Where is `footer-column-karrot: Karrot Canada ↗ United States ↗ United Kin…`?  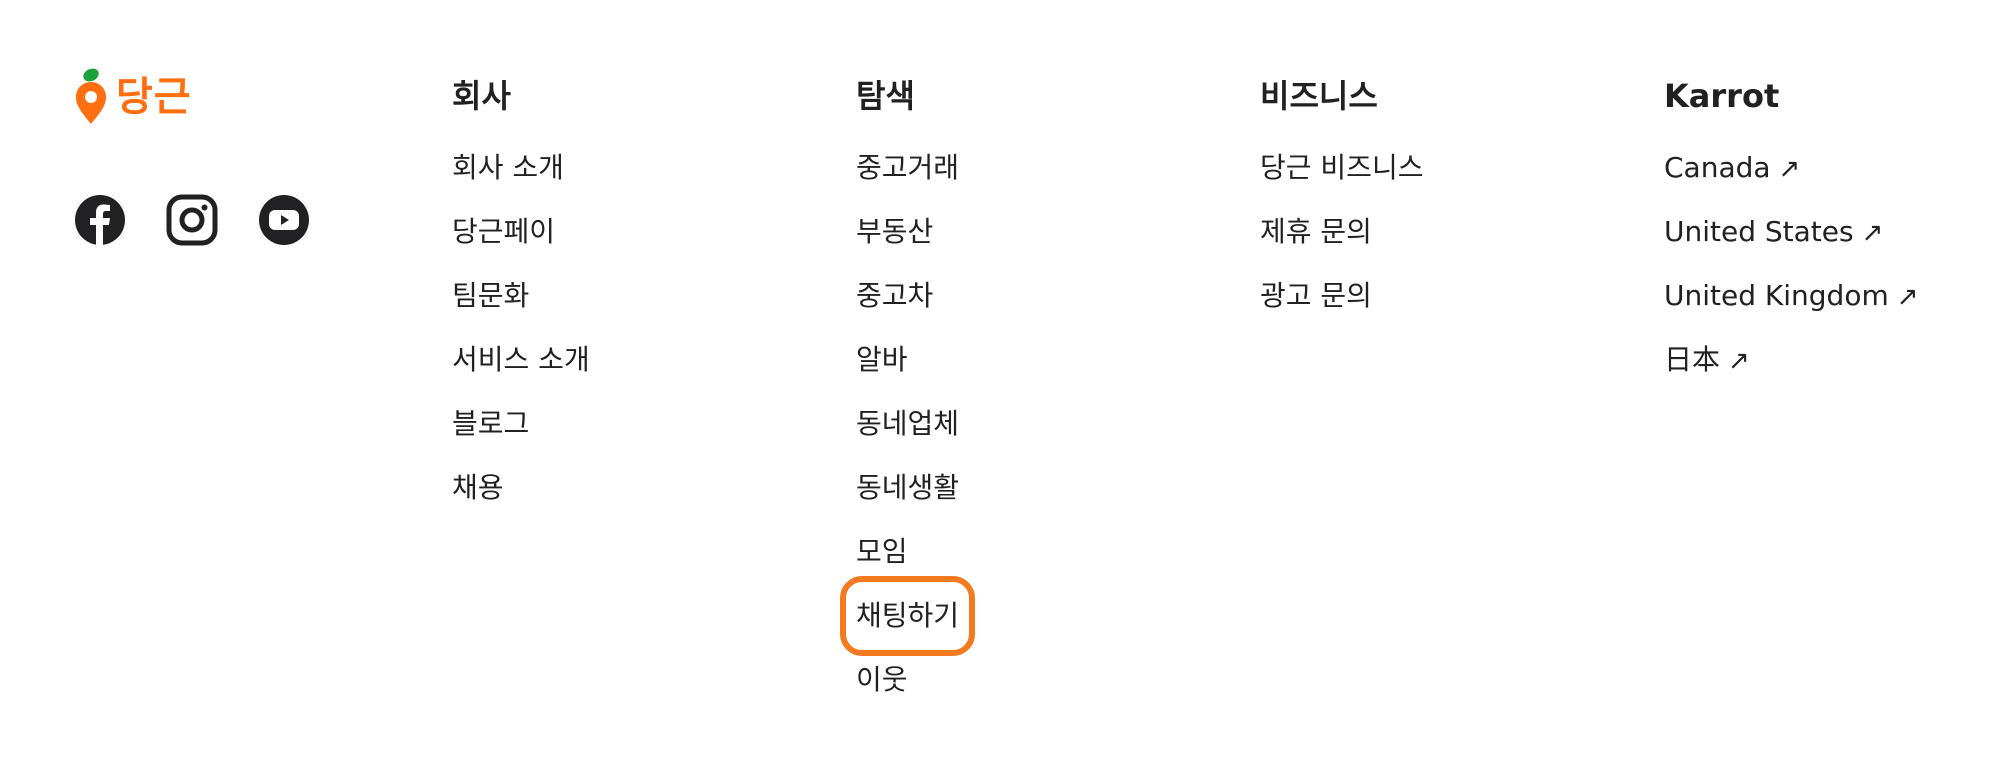 footer-column-karrot: Karrot Canada ↗ United States ↗ United Kin… is located at coordinates (1791, 236).